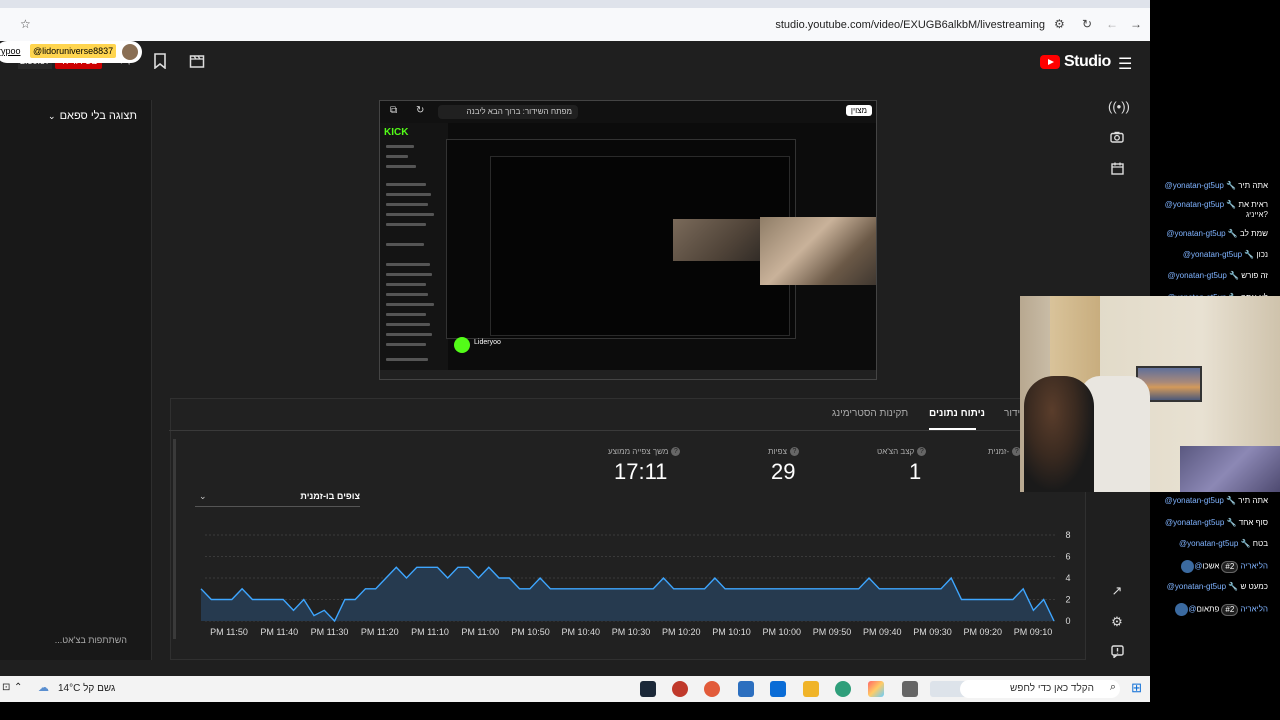  What do you see at coordinates (18, 687) in the screenshot?
I see `chevron-up-icon: ⌃` at bounding box center [18, 687].